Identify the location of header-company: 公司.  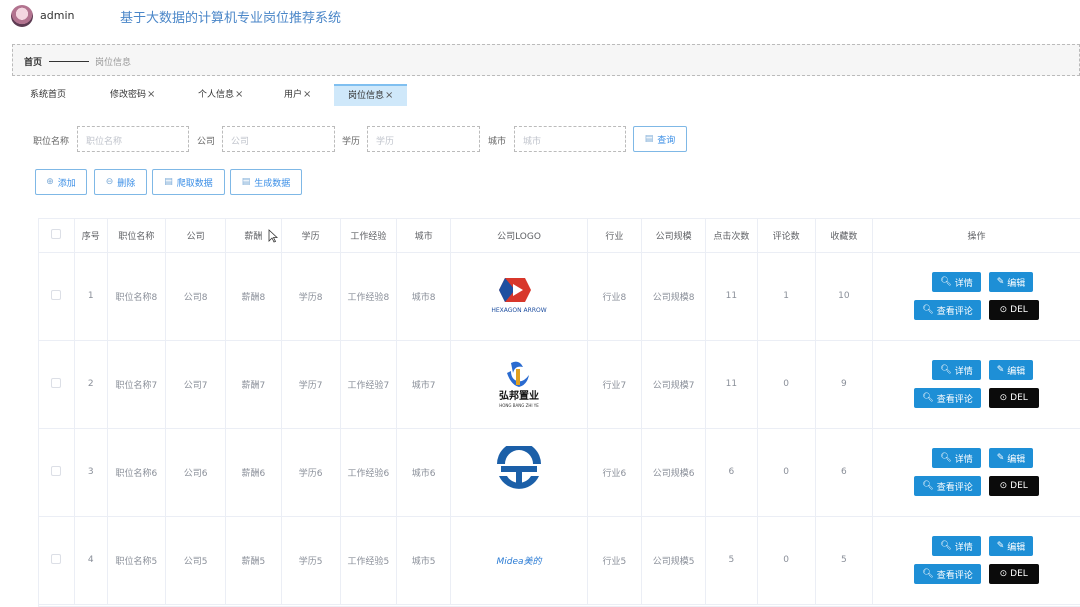
(196, 236).